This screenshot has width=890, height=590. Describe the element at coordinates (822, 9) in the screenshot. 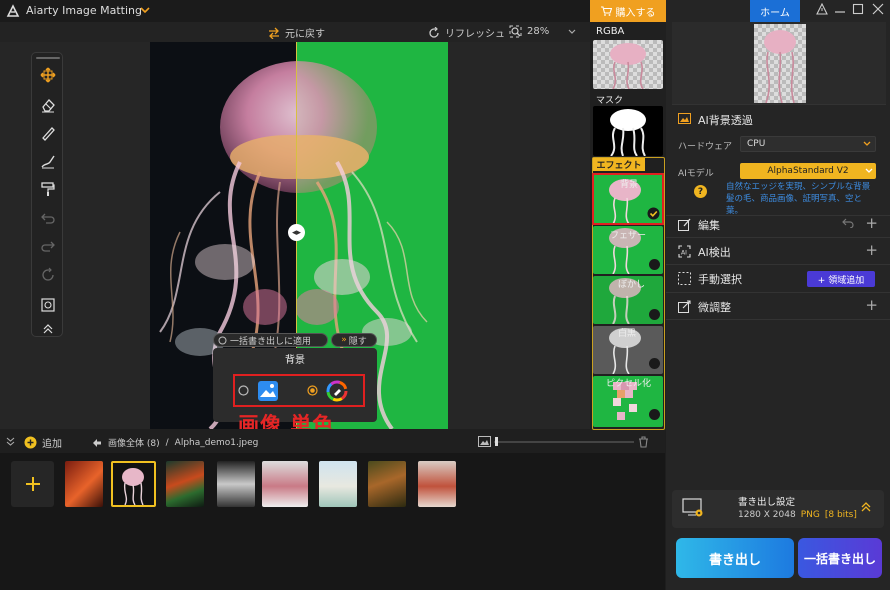

I see `notification-icon` at that location.